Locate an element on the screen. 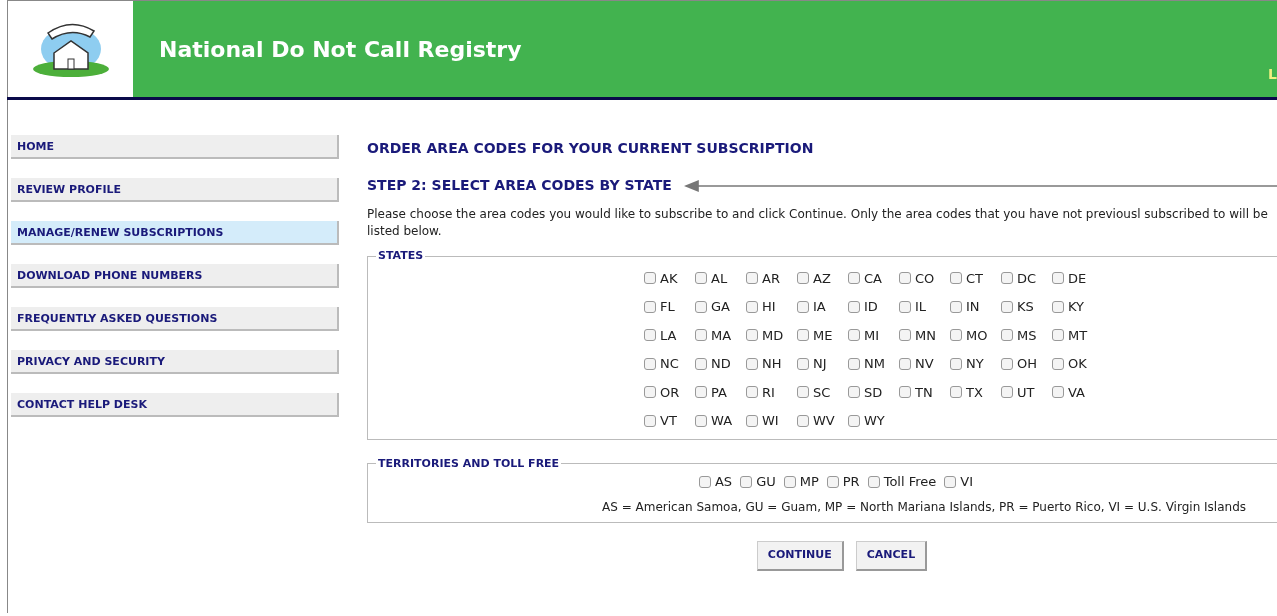 This screenshot has height=616, width=1277. checkbox-label: VA is located at coordinates (1076, 392).